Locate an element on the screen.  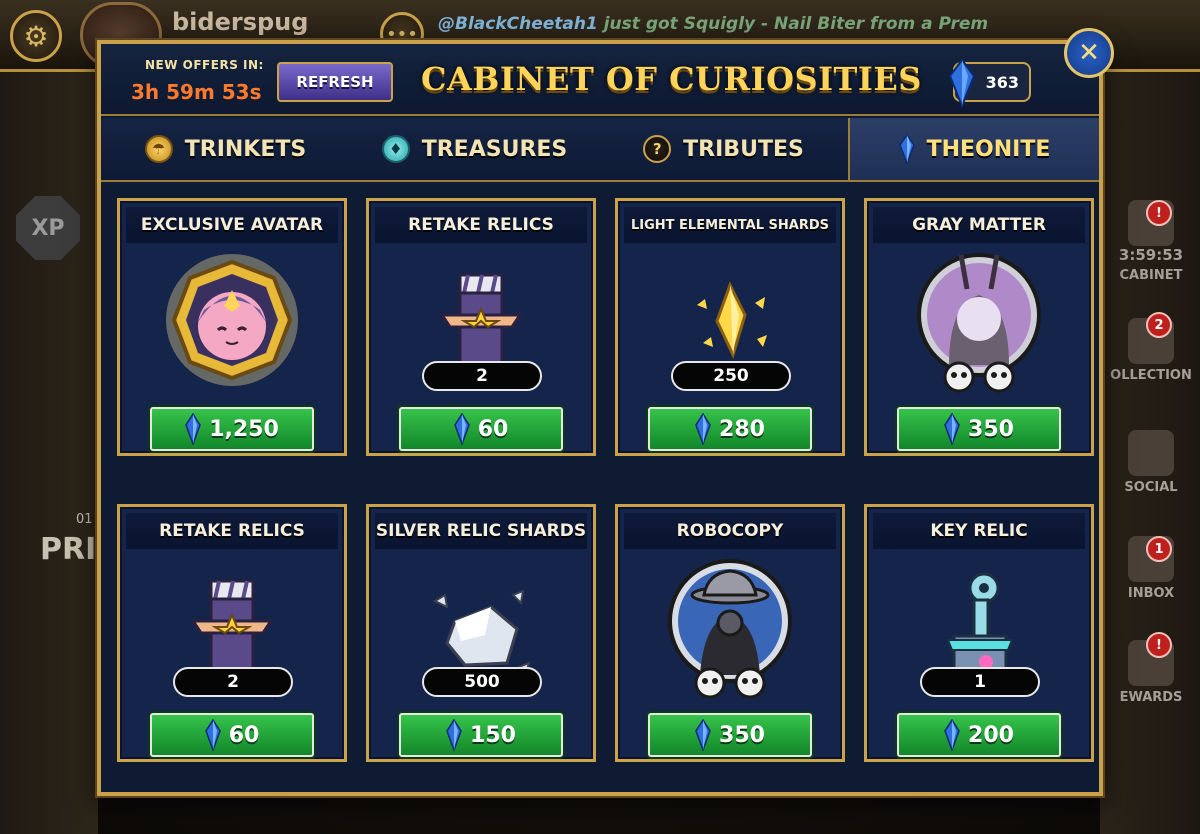
light-elemental-shard-icon is located at coordinates (732, 320).